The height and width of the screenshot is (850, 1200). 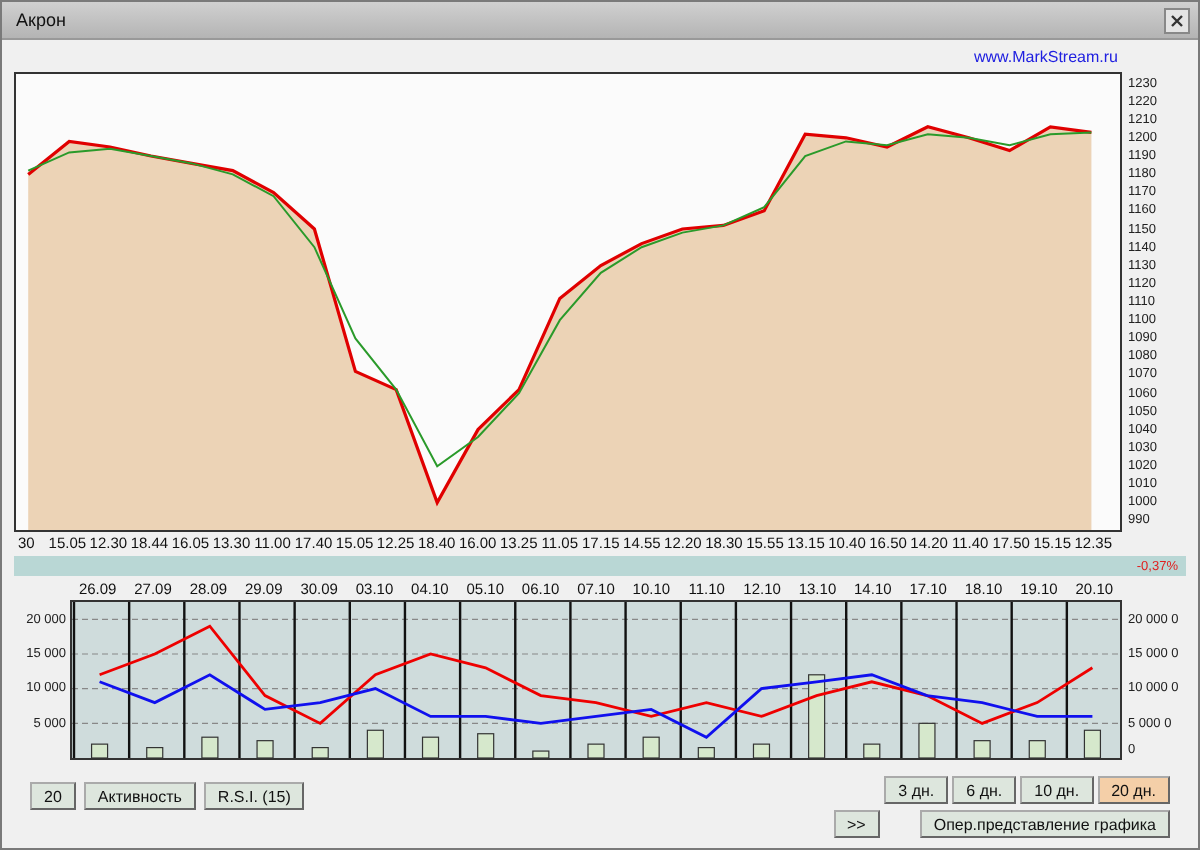 I want to click on period-button: 3 дн., so click(x=916, y=790).